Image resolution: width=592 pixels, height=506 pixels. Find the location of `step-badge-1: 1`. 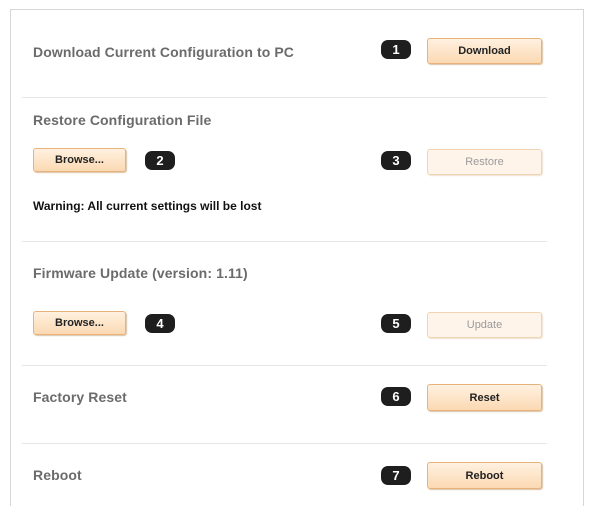

step-badge-1: 1 is located at coordinates (396, 49).